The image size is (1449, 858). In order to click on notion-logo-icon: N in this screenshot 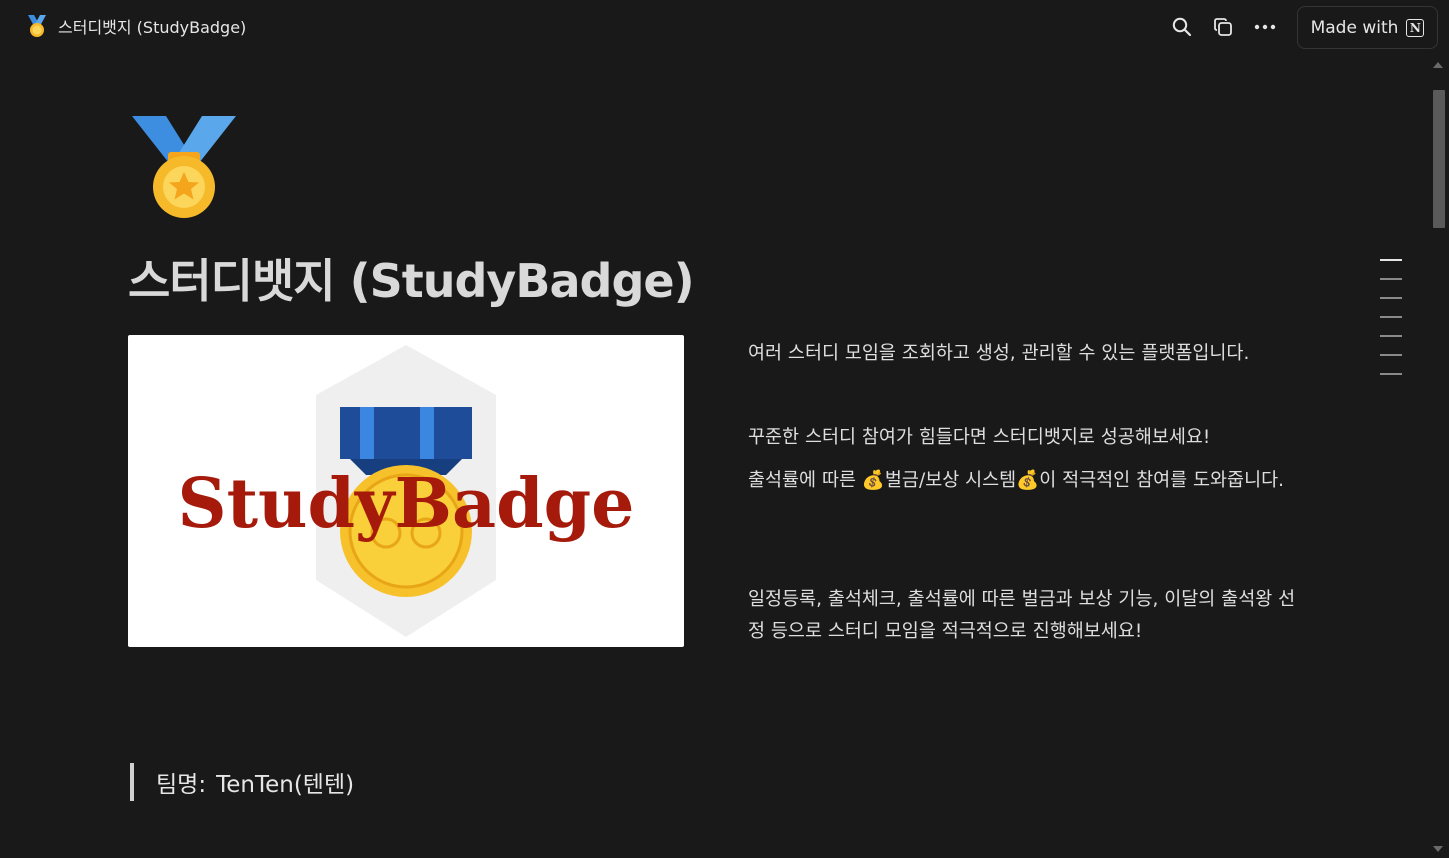, I will do `click(1415, 27)`.